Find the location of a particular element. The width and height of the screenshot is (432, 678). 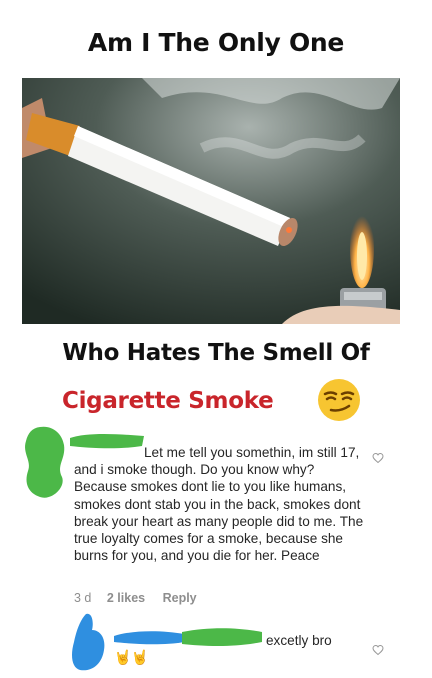

censored-reply-username is located at coordinates (188, 637).